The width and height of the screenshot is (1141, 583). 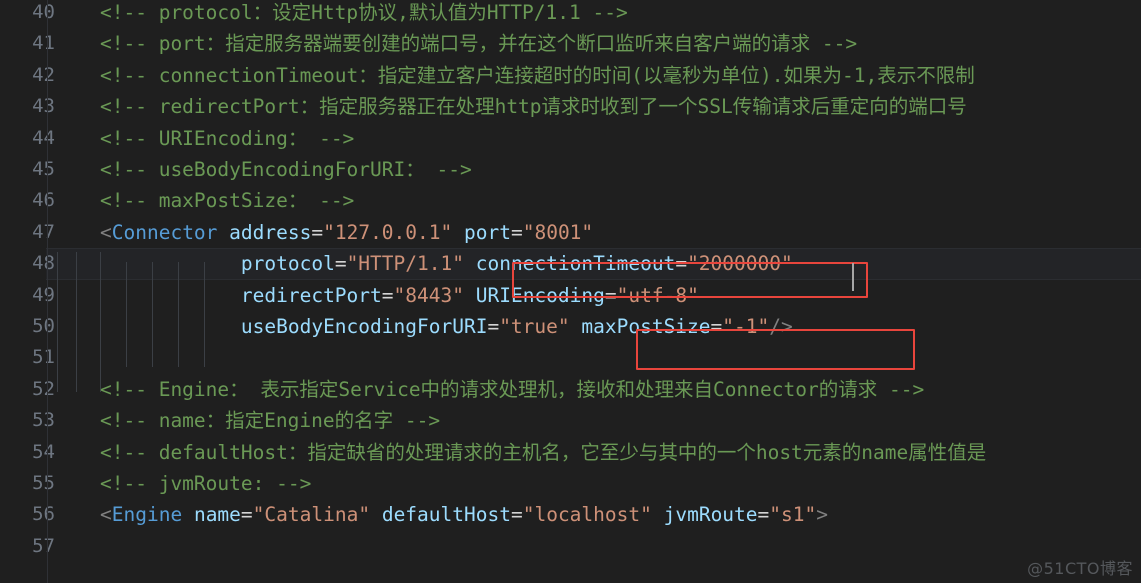 I want to click on token-punct: >, so click(x=822, y=515).